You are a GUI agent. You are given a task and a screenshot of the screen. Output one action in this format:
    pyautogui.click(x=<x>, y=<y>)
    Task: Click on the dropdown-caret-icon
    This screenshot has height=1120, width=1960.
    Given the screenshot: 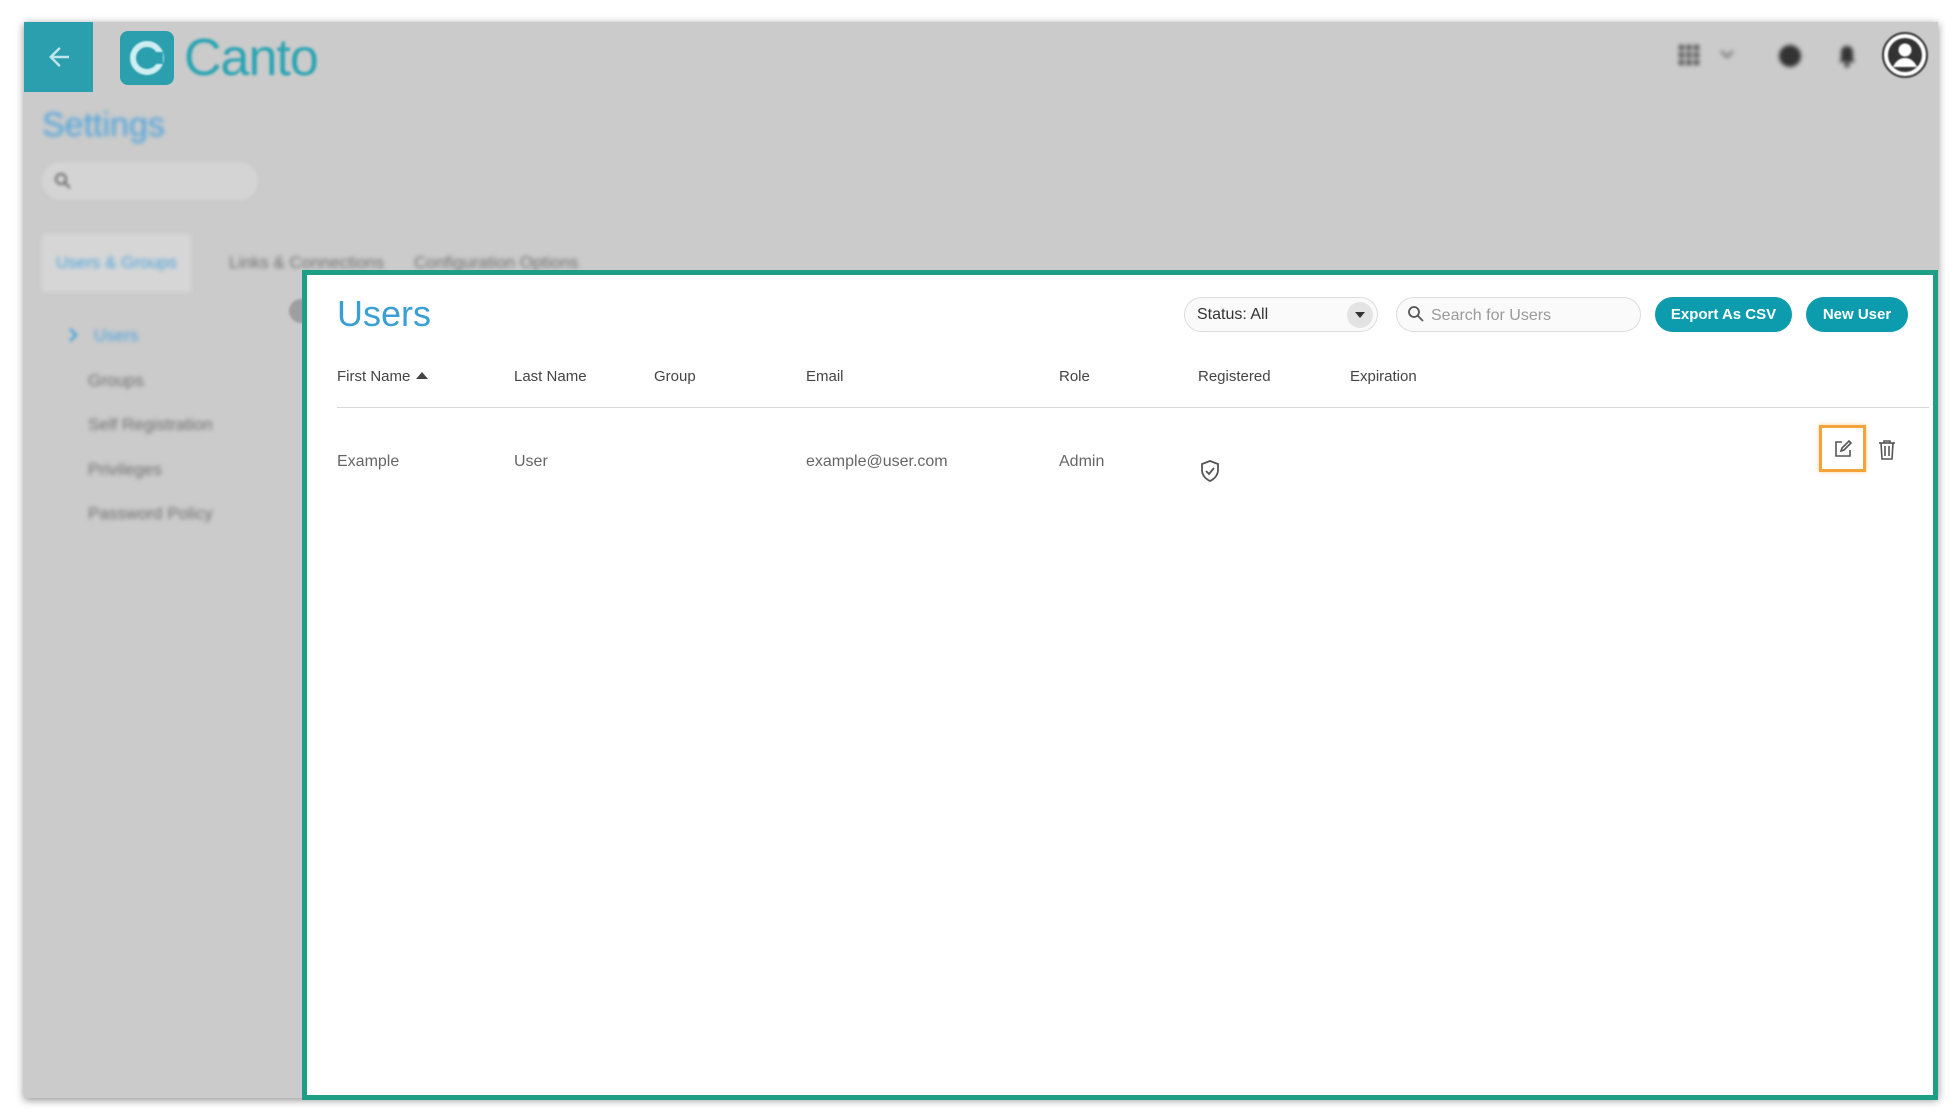 What is the action you would take?
    pyautogui.click(x=1360, y=315)
    